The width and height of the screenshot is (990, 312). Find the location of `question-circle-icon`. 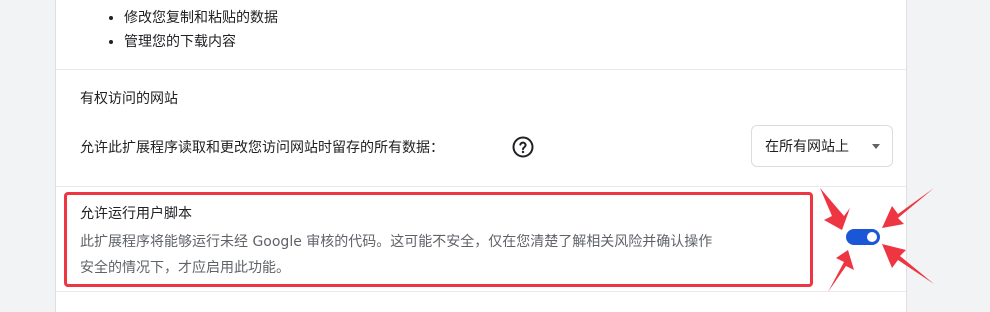

question-circle-icon is located at coordinates (523, 147).